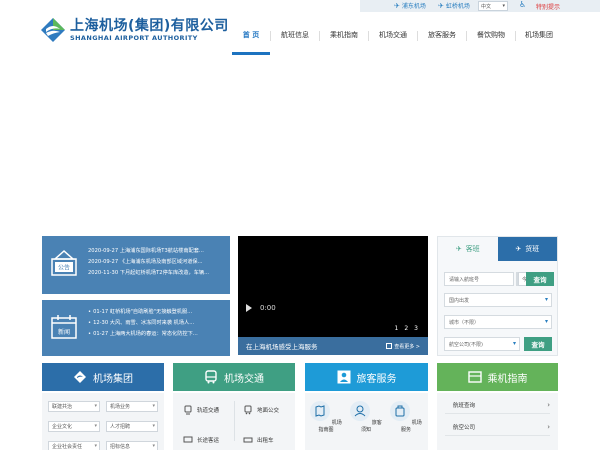 This screenshot has width=600, height=450. I want to click on category-guide: 乘机指南, so click(497, 377).